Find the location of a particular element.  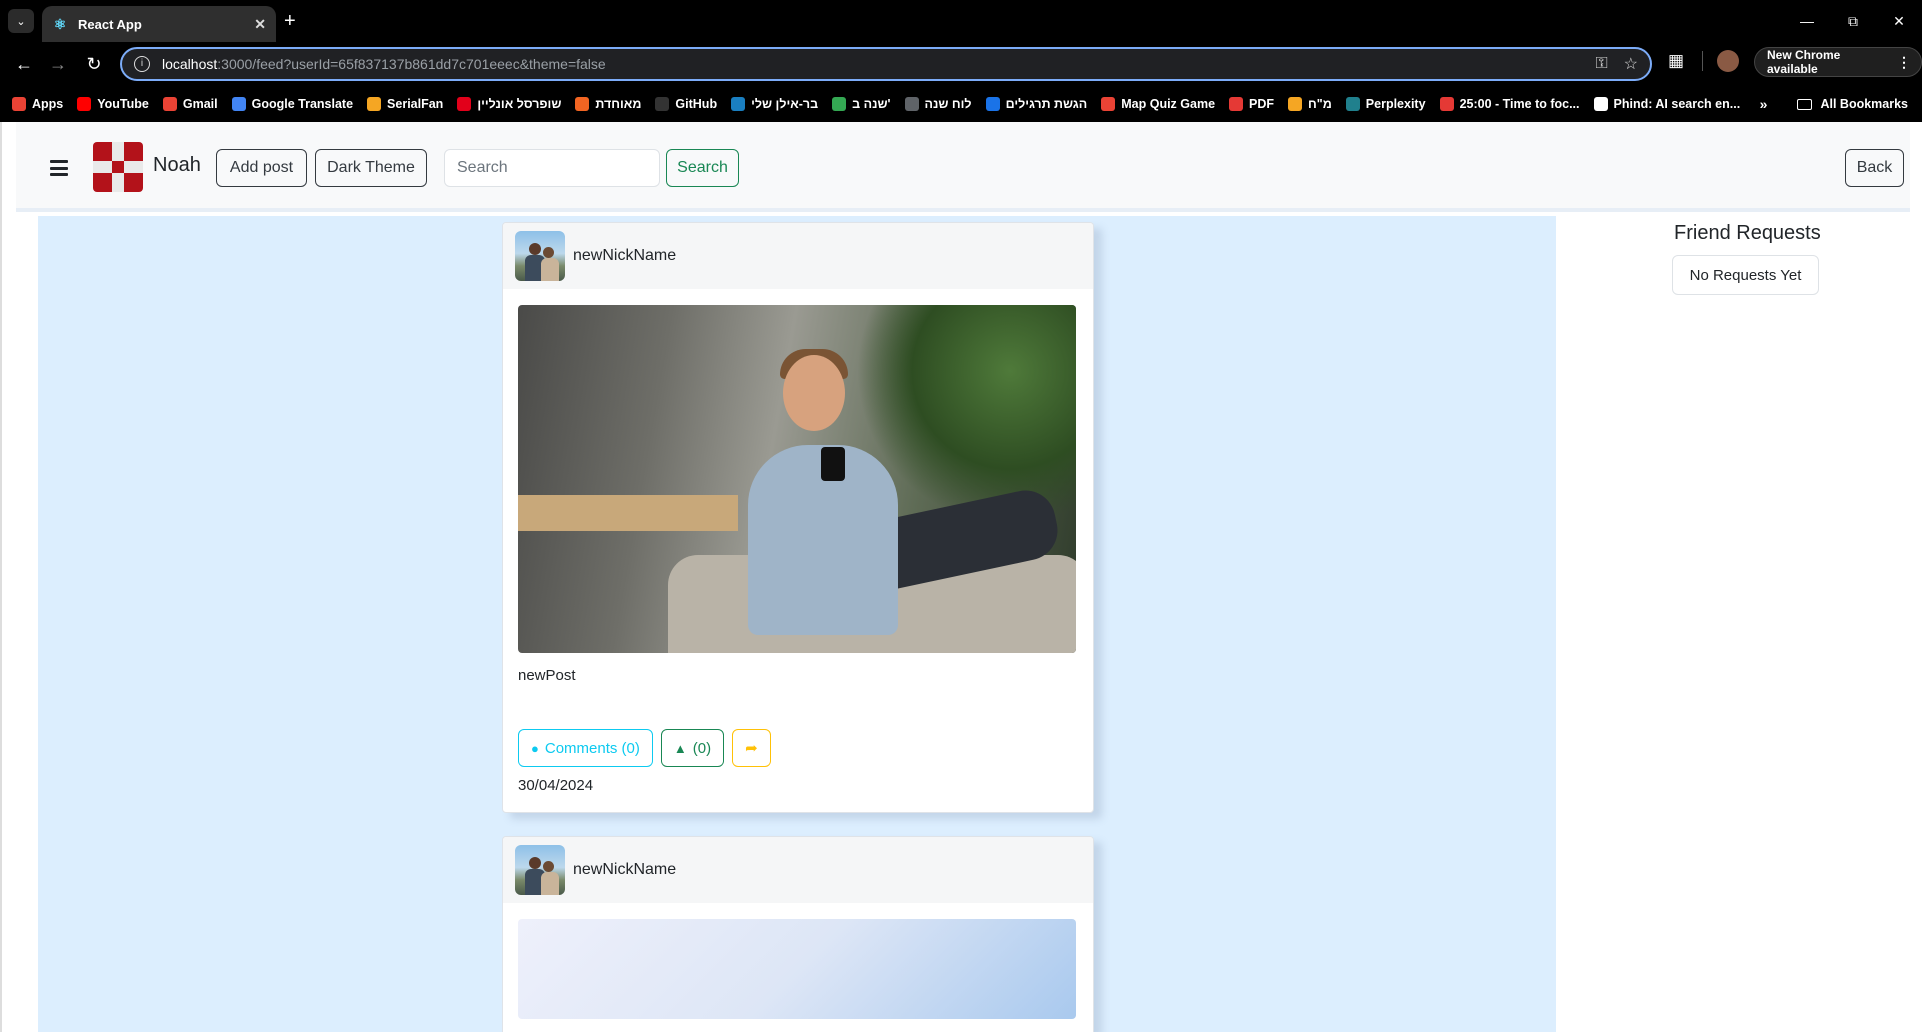

restore-icon: ⧉ is located at coordinates (1853, 21).